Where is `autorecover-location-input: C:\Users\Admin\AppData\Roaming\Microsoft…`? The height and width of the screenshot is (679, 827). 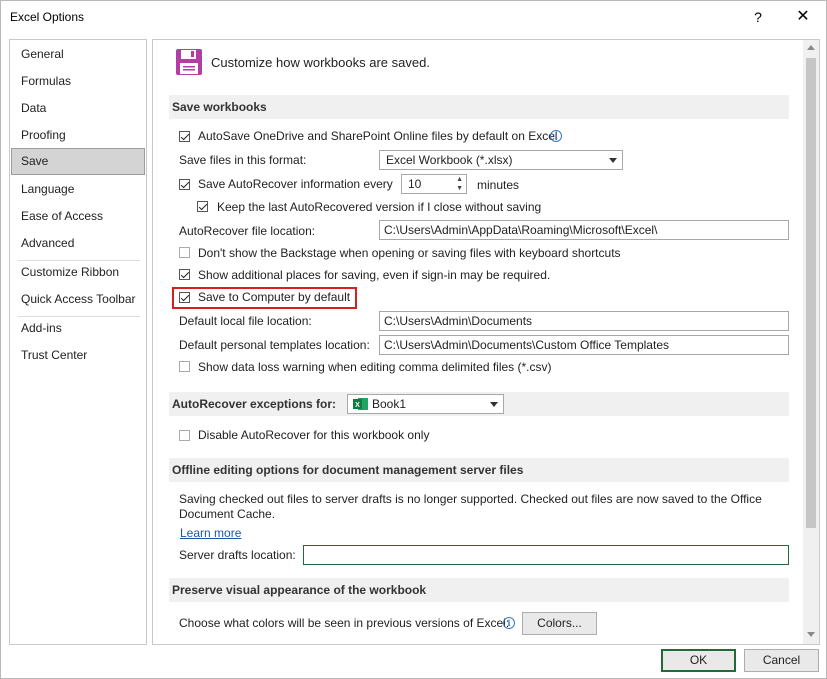 autorecover-location-input: C:\Users\Admin\AppData\Roaming\Microsoft… is located at coordinates (584, 230).